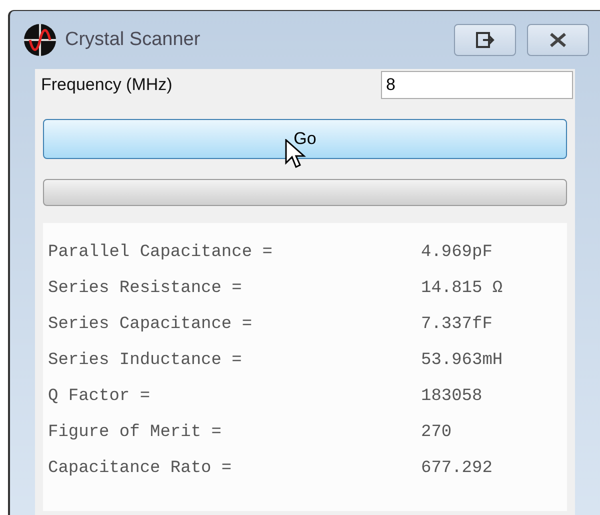  What do you see at coordinates (305, 139) in the screenshot?
I see `go-button: Go` at bounding box center [305, 139].